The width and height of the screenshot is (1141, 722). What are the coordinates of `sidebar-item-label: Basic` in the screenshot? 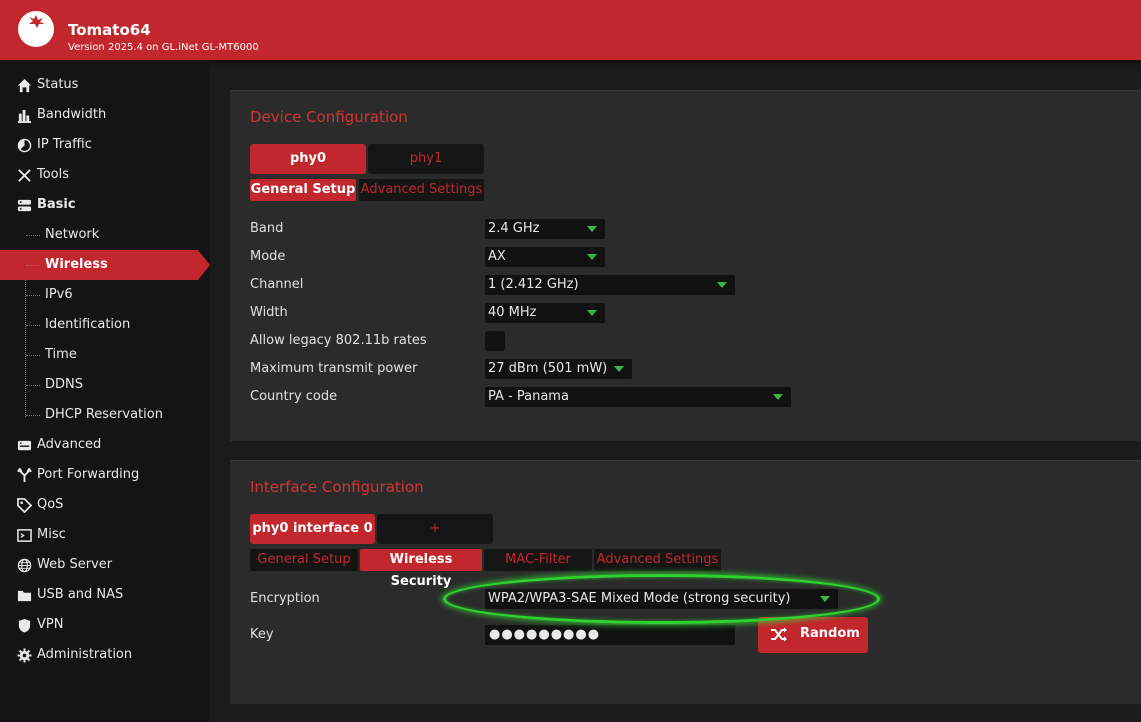 It's located at (56, 204).